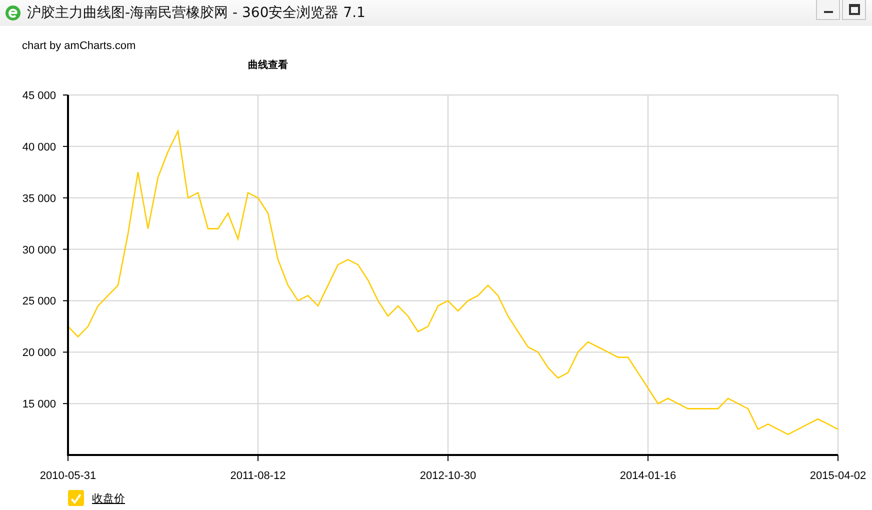 The width and height of the screenshot is (872, 510). I want to click on window-title: 沪胶主力曲线图-海南民营橡胶网 - 360安全浏览器 7.1, so click(196, 13).